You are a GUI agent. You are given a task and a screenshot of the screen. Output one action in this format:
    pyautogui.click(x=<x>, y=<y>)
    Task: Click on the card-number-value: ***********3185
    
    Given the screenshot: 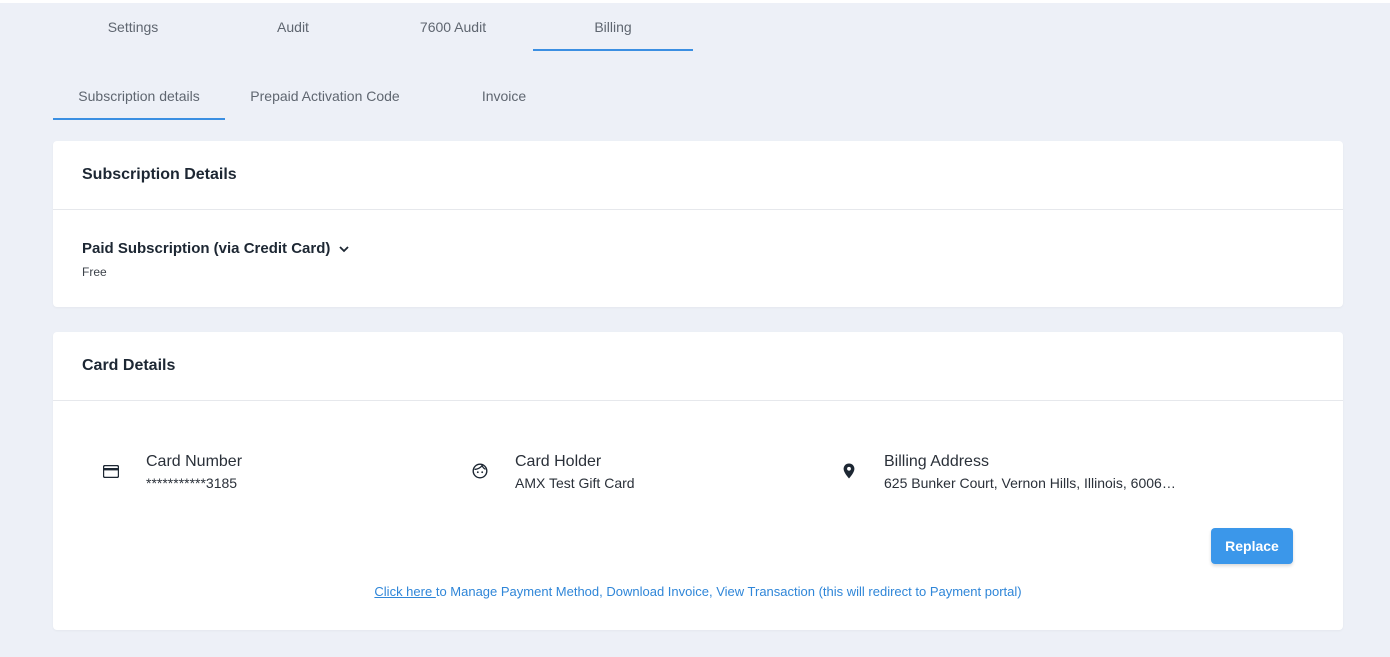 What is the action you would take?
    pyautogui.click(x=192, y=483)
    